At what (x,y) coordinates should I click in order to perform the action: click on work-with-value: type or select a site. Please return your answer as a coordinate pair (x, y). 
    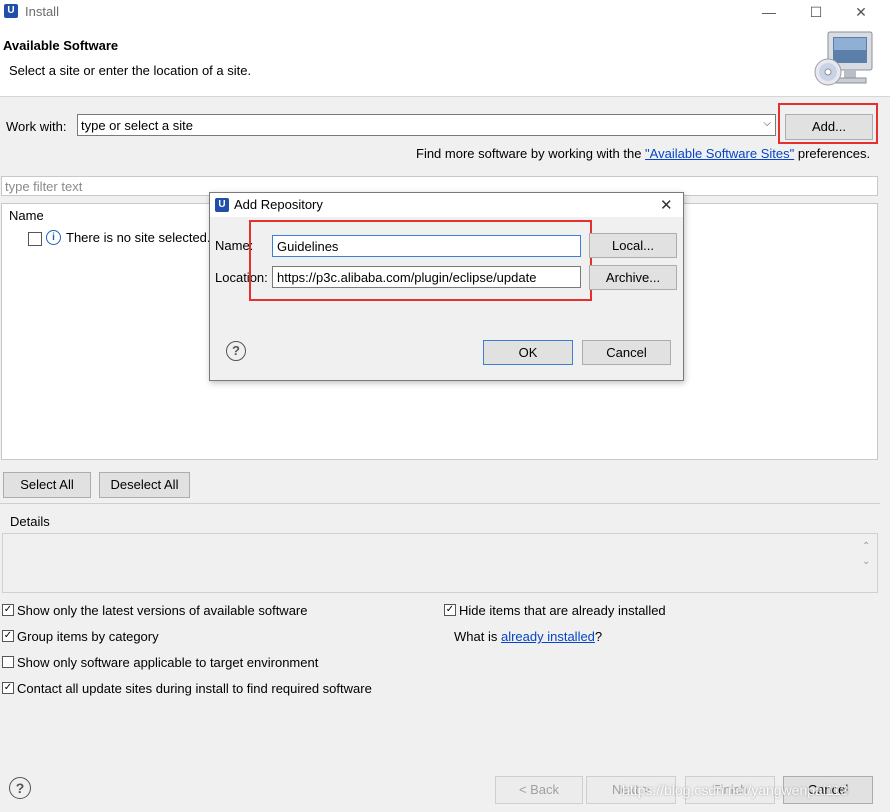
    Looking at the image, I should click on (137, 125).